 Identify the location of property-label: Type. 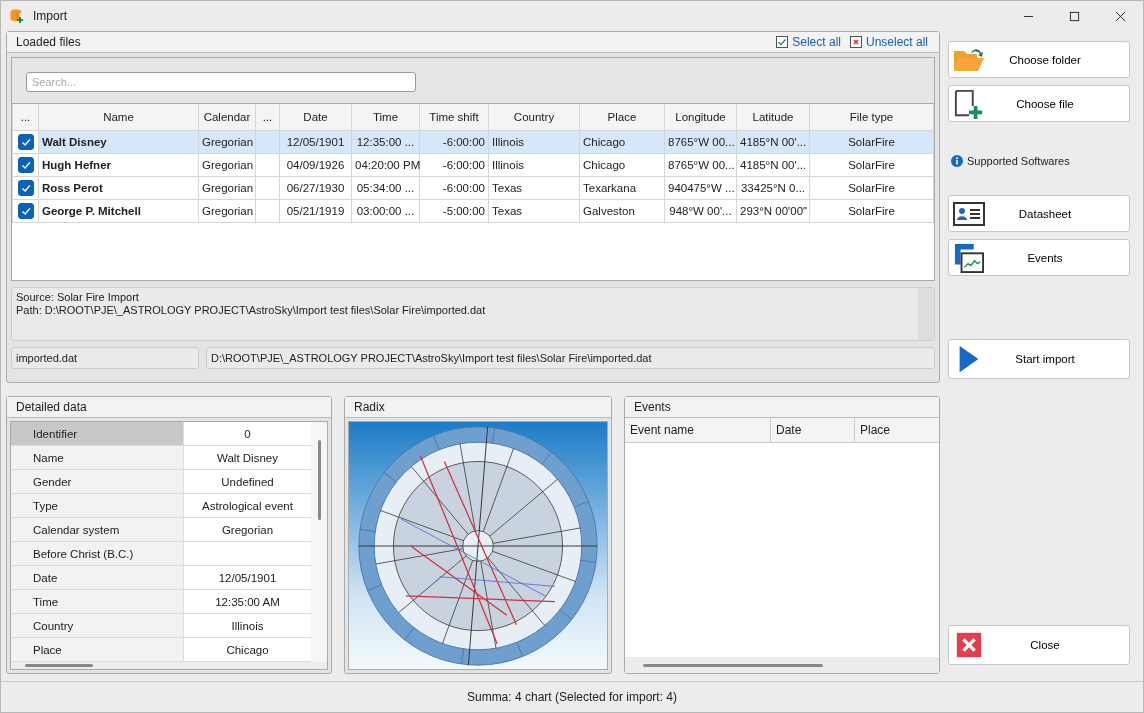
(97, 505).